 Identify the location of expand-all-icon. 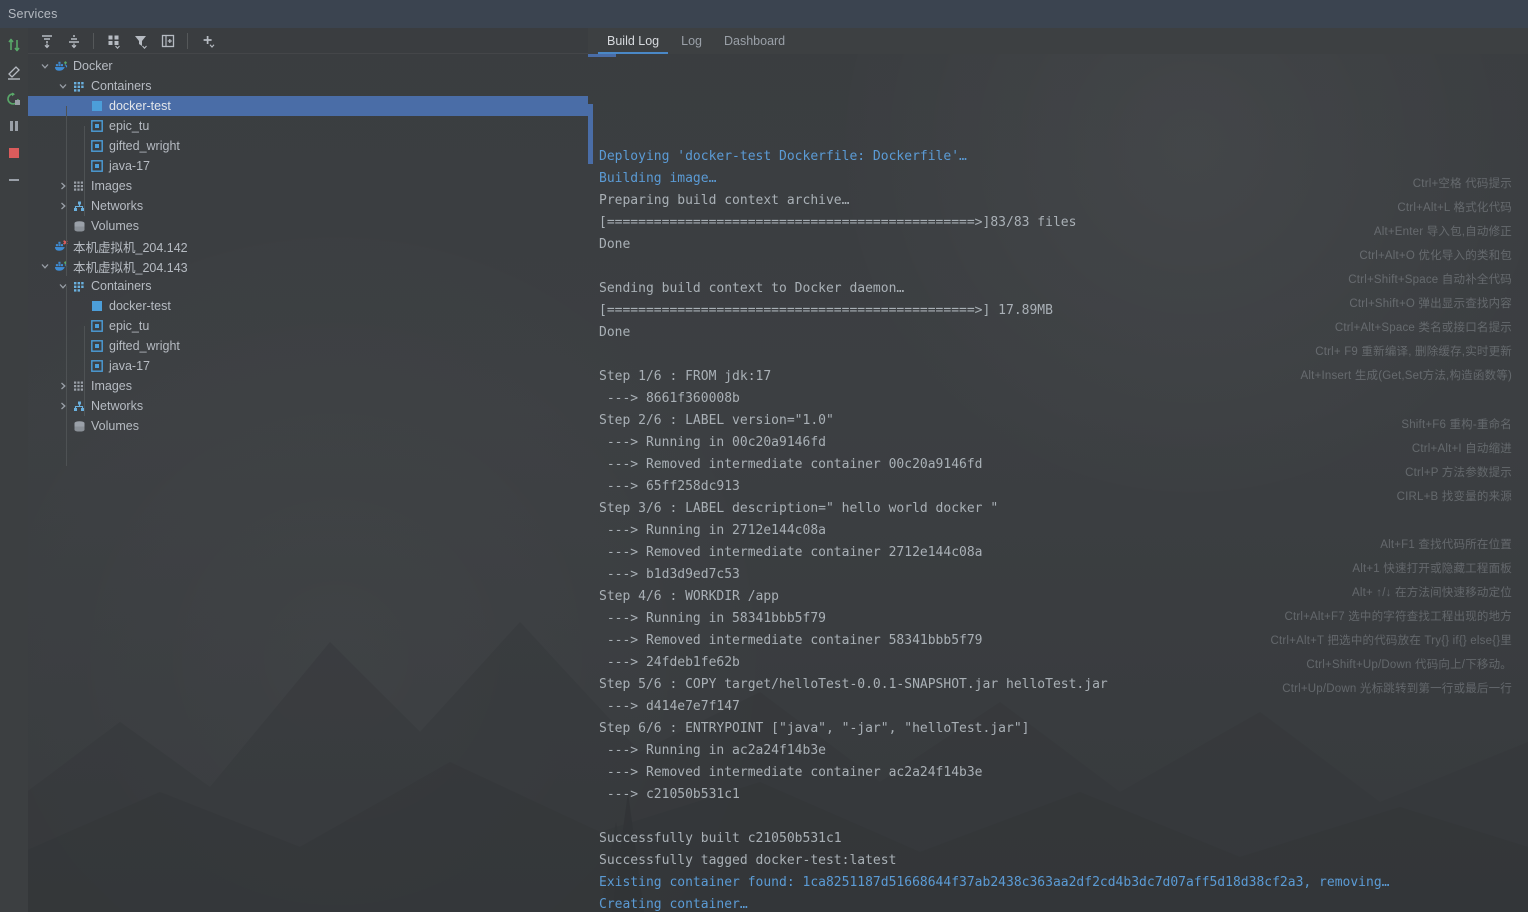
(46, 41).